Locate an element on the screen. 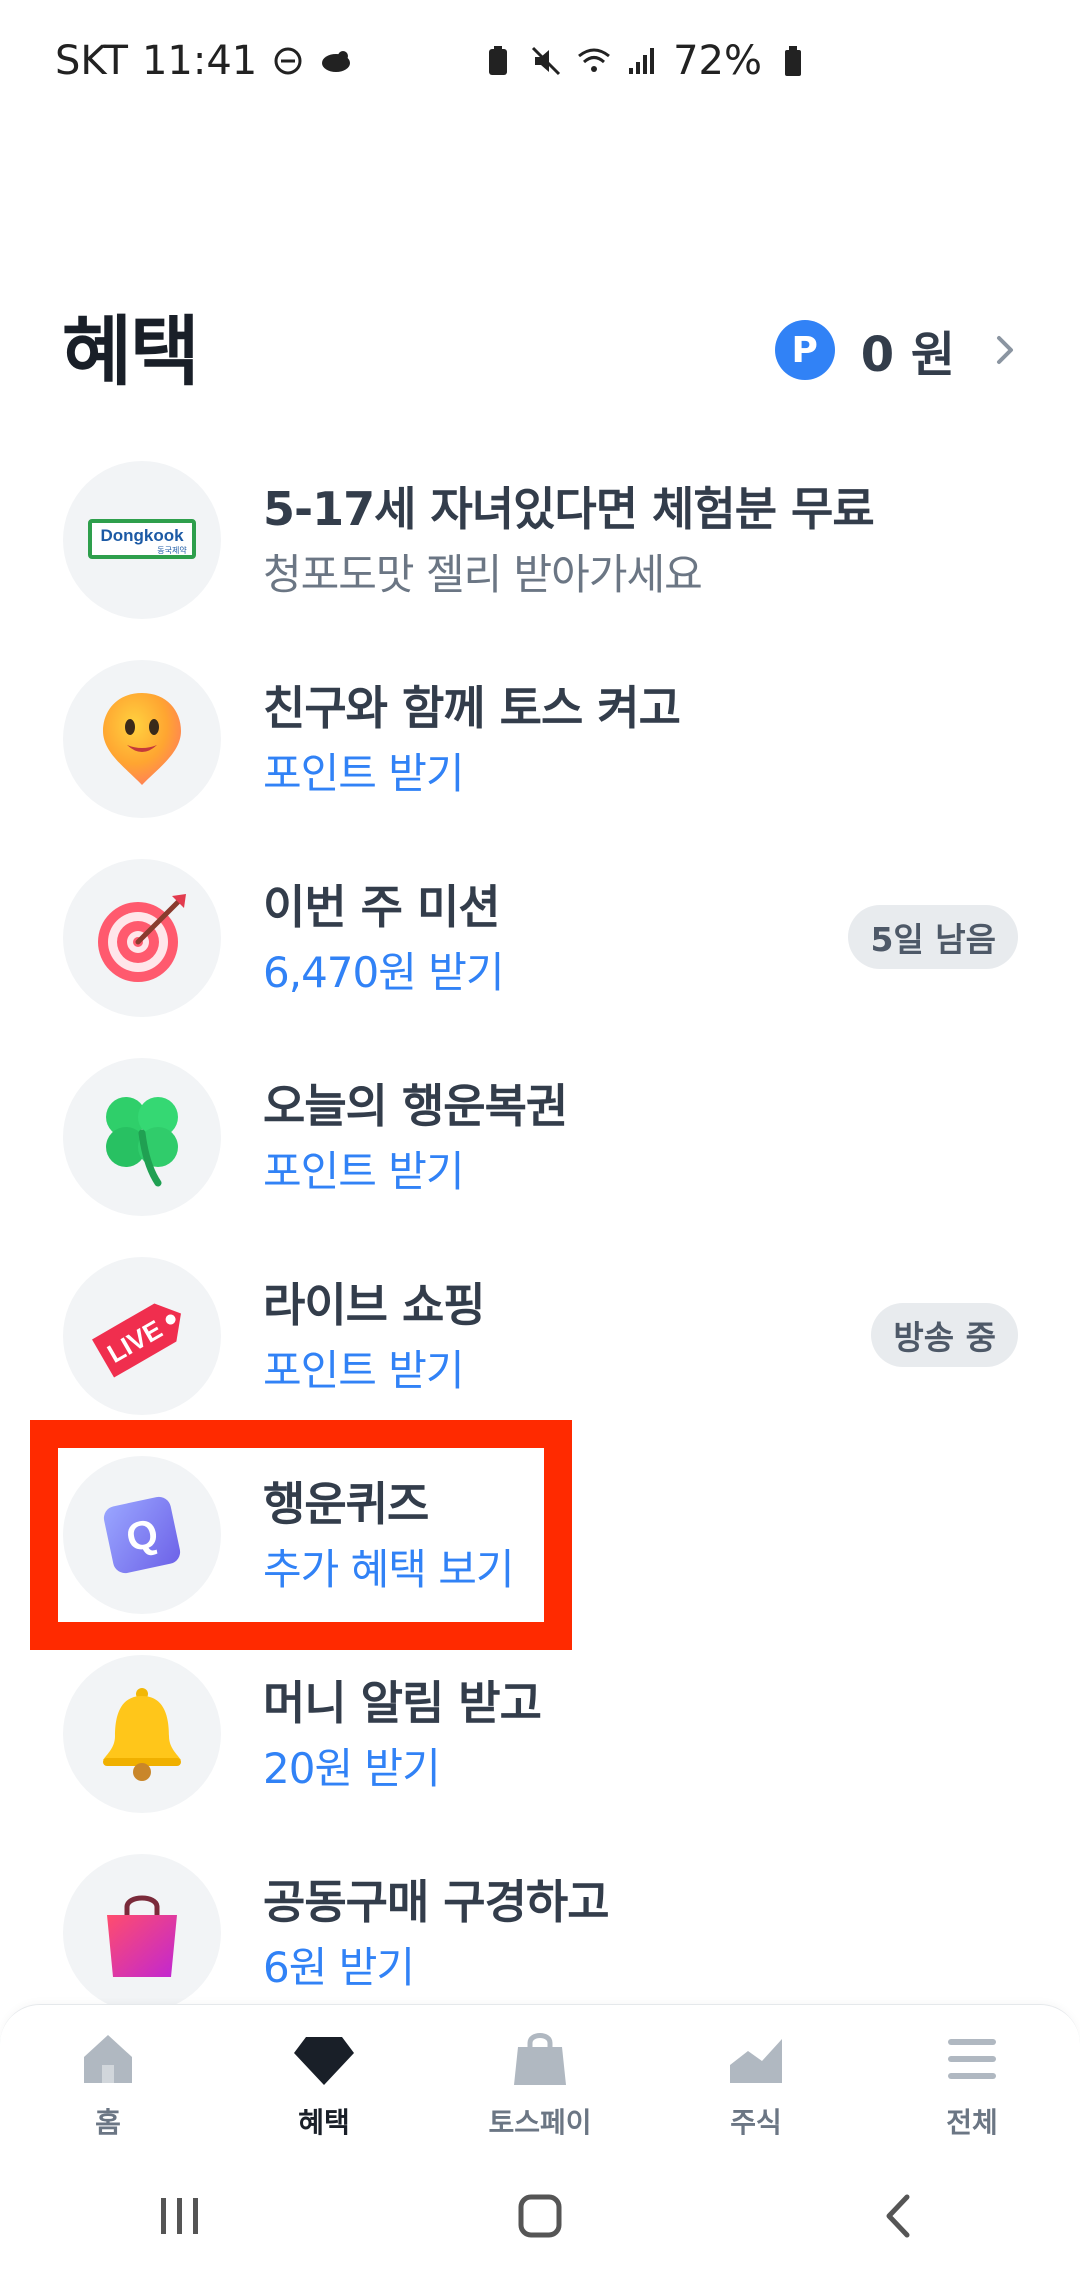 Image resolution: width=1080 pixels, height=2280 pixels. point-icon: P is located at coordinates (804, 350).